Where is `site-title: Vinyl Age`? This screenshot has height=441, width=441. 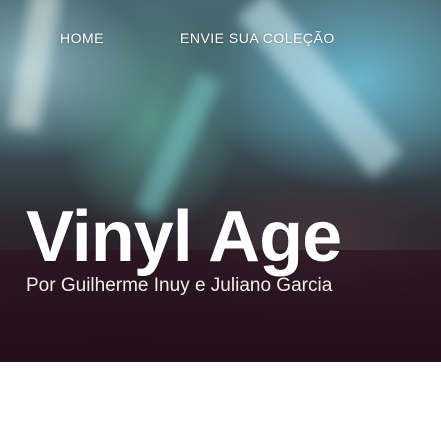
site-title: Vinyl Age is located at coordinates (184, 237).